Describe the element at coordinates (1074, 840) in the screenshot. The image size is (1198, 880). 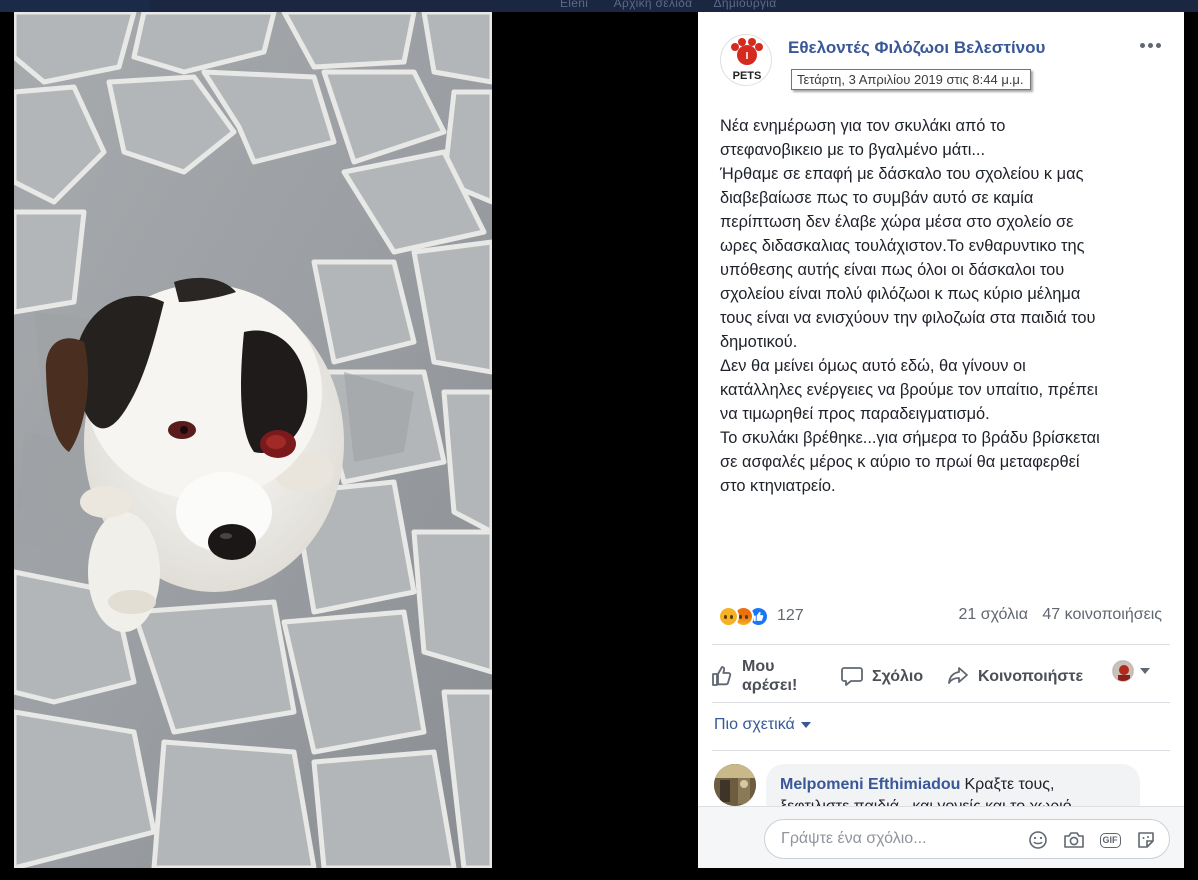
I see `camera-icon` at that location.